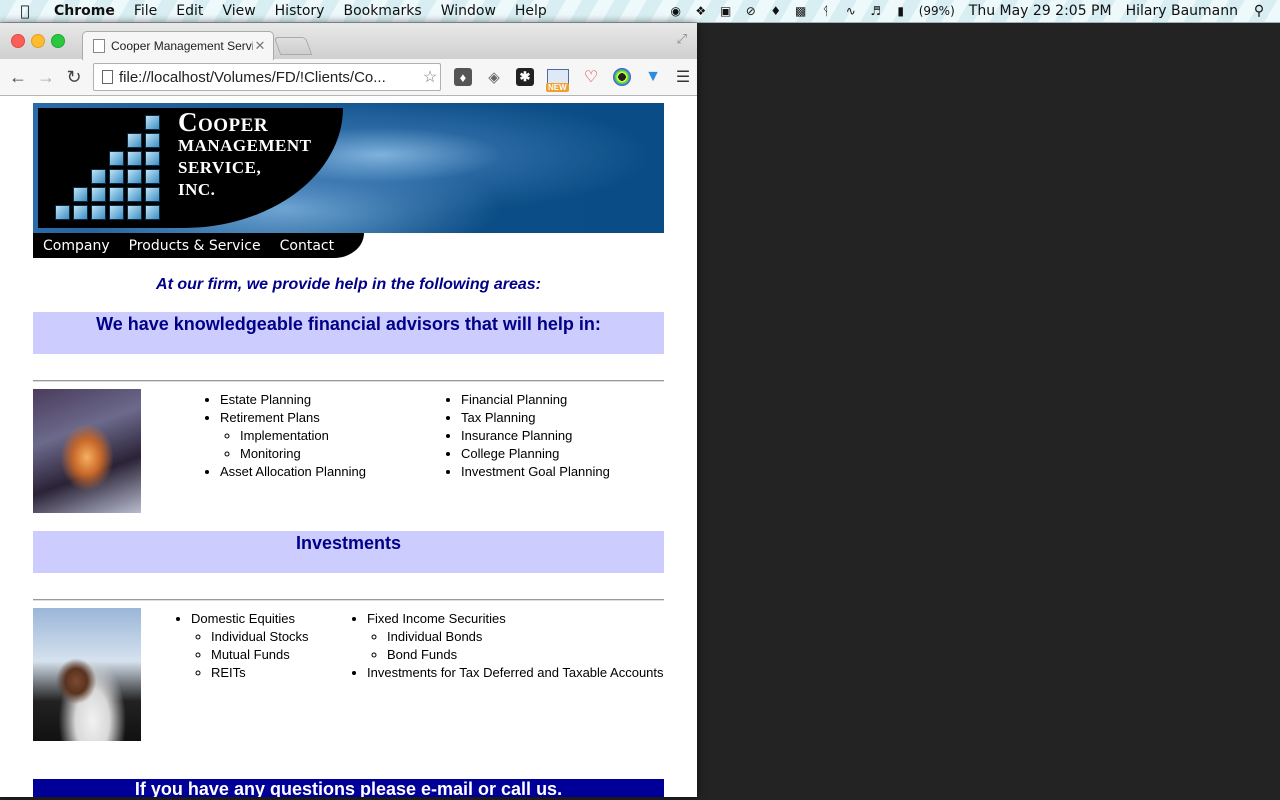 This screenshot has width=1280, height=800. What do you see at coordinates (436, 618) in the screenshot?
I see `list-item-label: Fixed Income Securities` at bounding box center [436, 618].